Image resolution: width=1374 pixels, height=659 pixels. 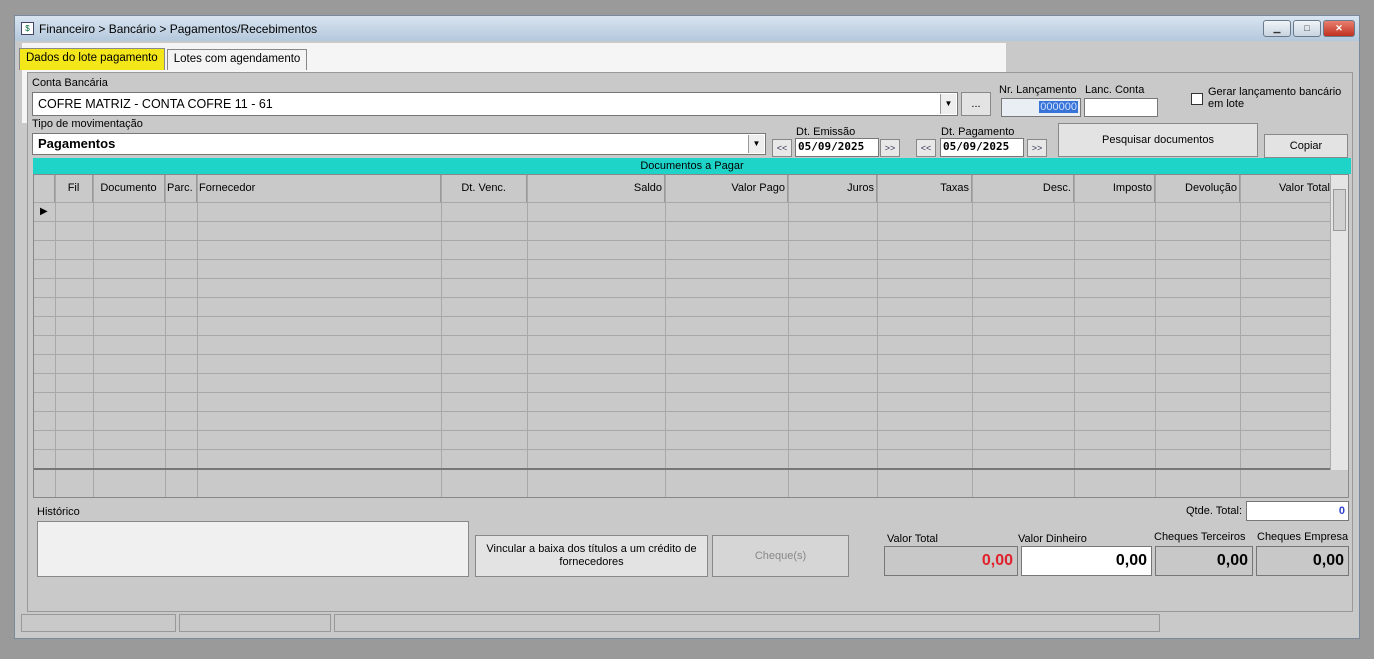 What do you see at coordinates (237, 59) in the screenshot?
I see `tab-lotes-agendamento: Lotes com agendamento` at bounding box center [237, 59].